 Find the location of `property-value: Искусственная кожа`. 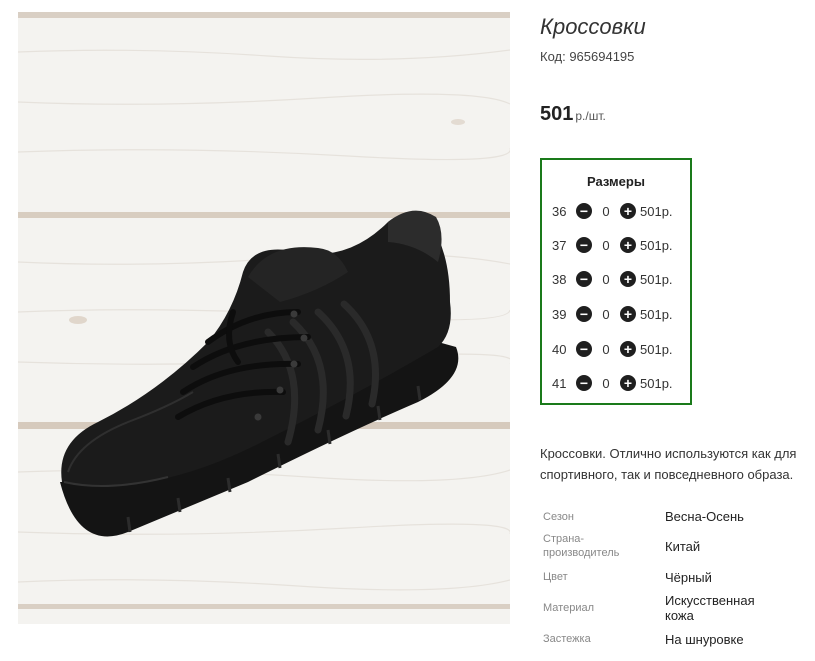

property-value: Искусственная кожа is located at coordinates (710, 608).